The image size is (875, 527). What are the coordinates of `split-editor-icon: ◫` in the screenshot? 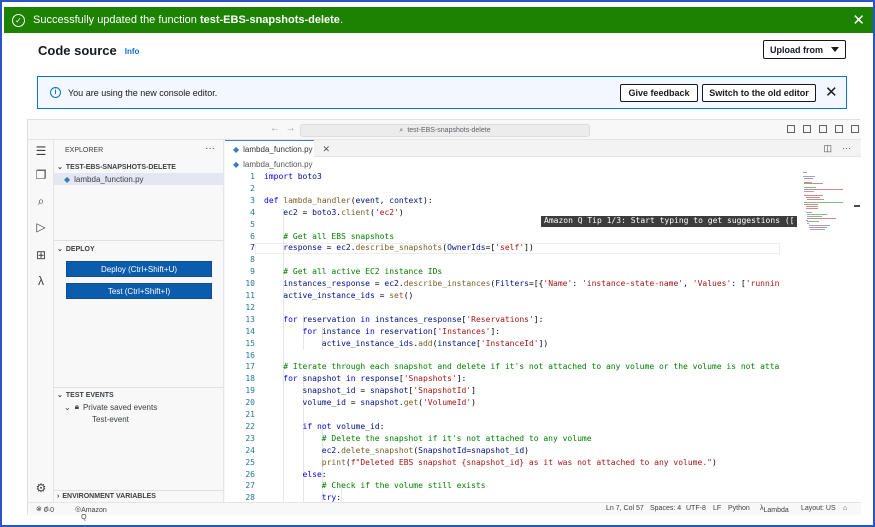 It's located at (827, 148).